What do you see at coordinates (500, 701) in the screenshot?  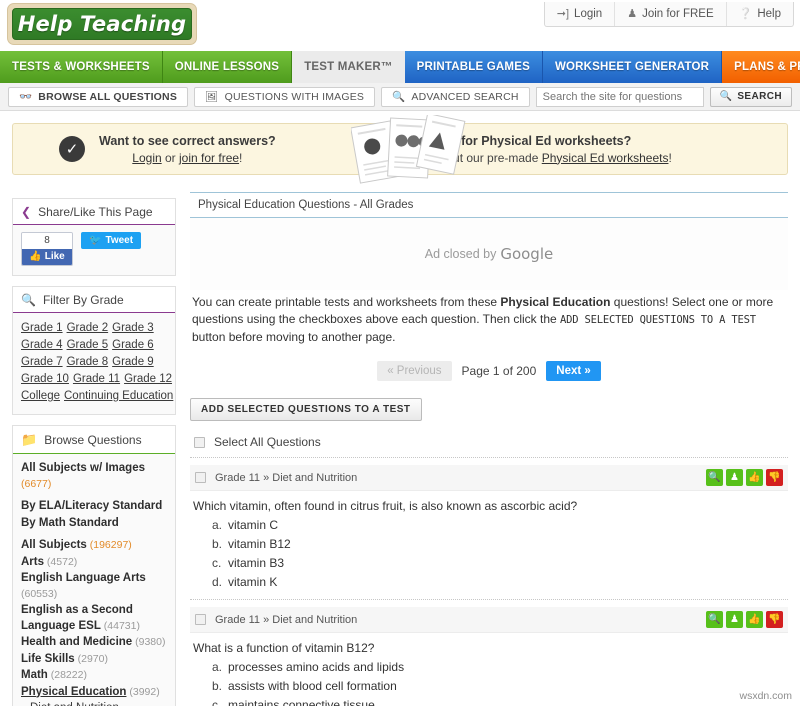 I see `question-option: c. maintains connective tissue` at bounding box center [500, 701].